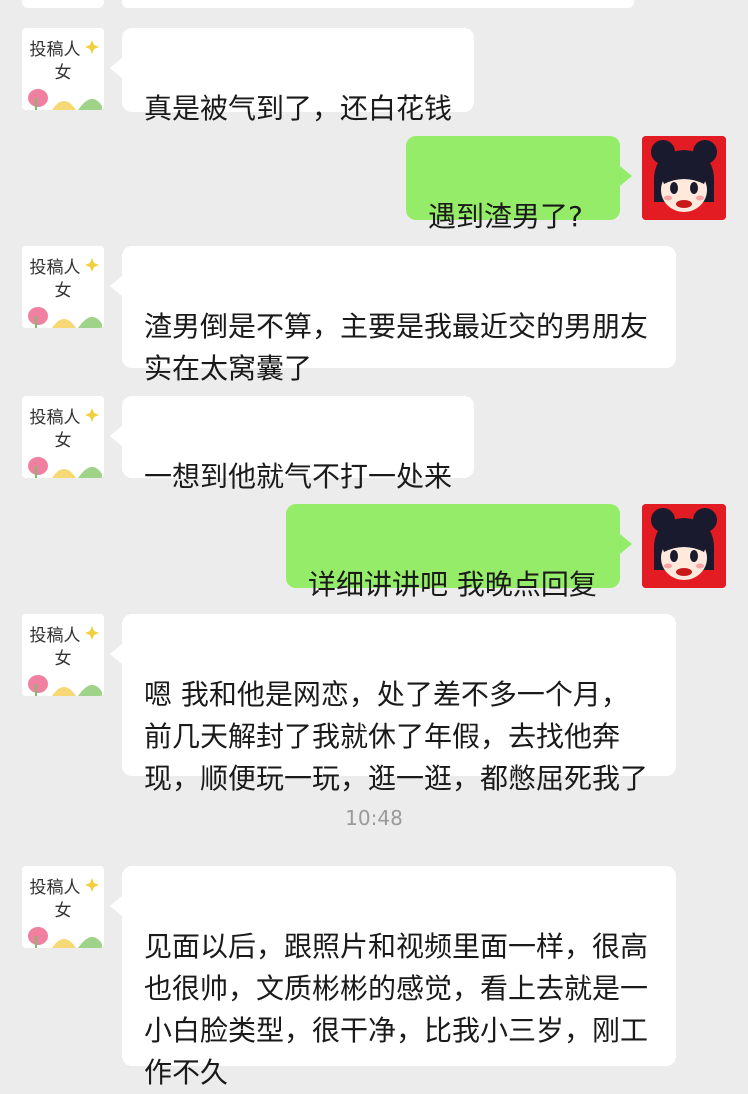 This screenshot has width=748, height=1094. Describe the element at coordinates (459, 552) in the screenshot. I see `message-bubble-outgoing: 详细讲讲吧 我晚点回复` at that location.